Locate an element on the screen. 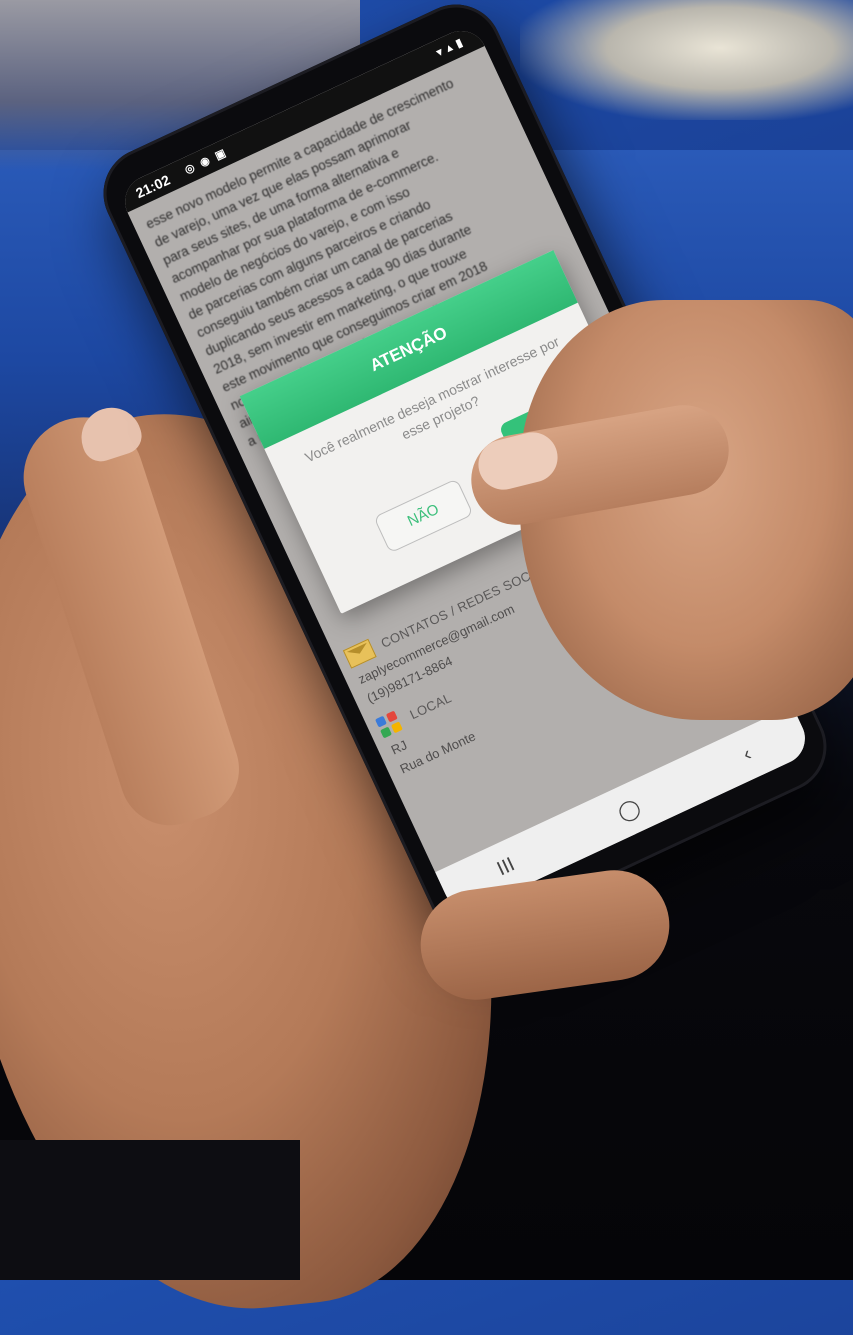  no-button: NÃO is located at coordinates (423, 516).